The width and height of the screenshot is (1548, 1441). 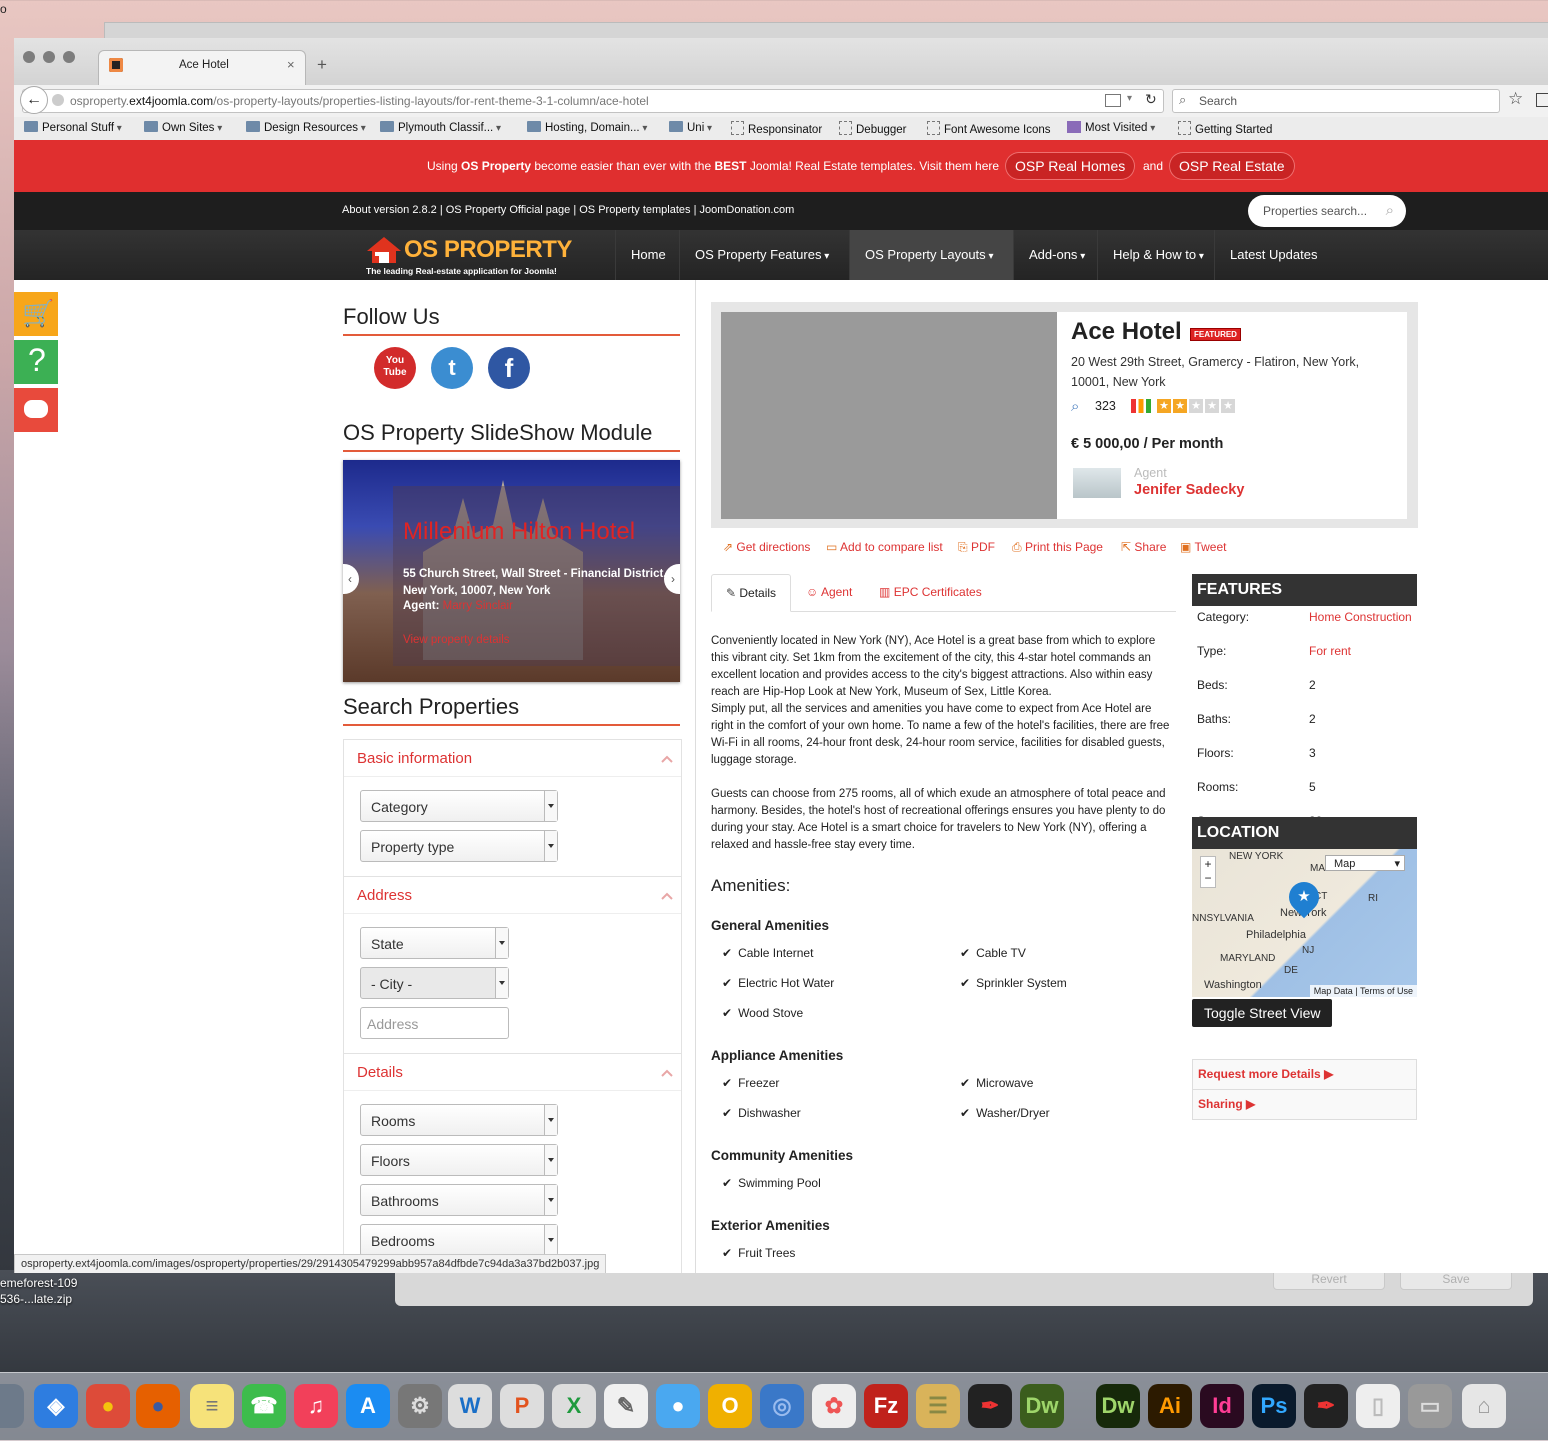 What do you see at coordinates (764, 255) in the screenshot?
I see `nav-item-1: OS Property Features ▾` at bounding box center [764, 255].